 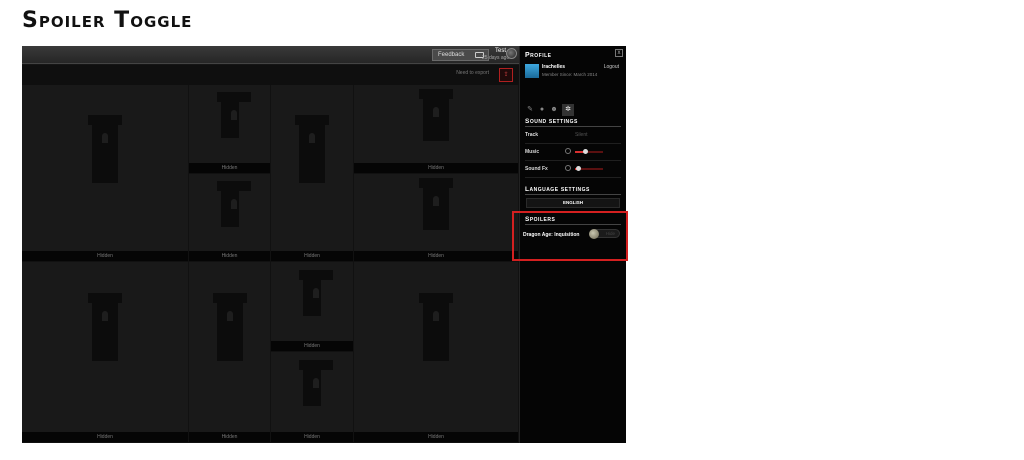 What do you see at coordinates (604, 234) in the screenshot?
I see `spoiler-toggle: Hide` at bounding box center [604, 234].